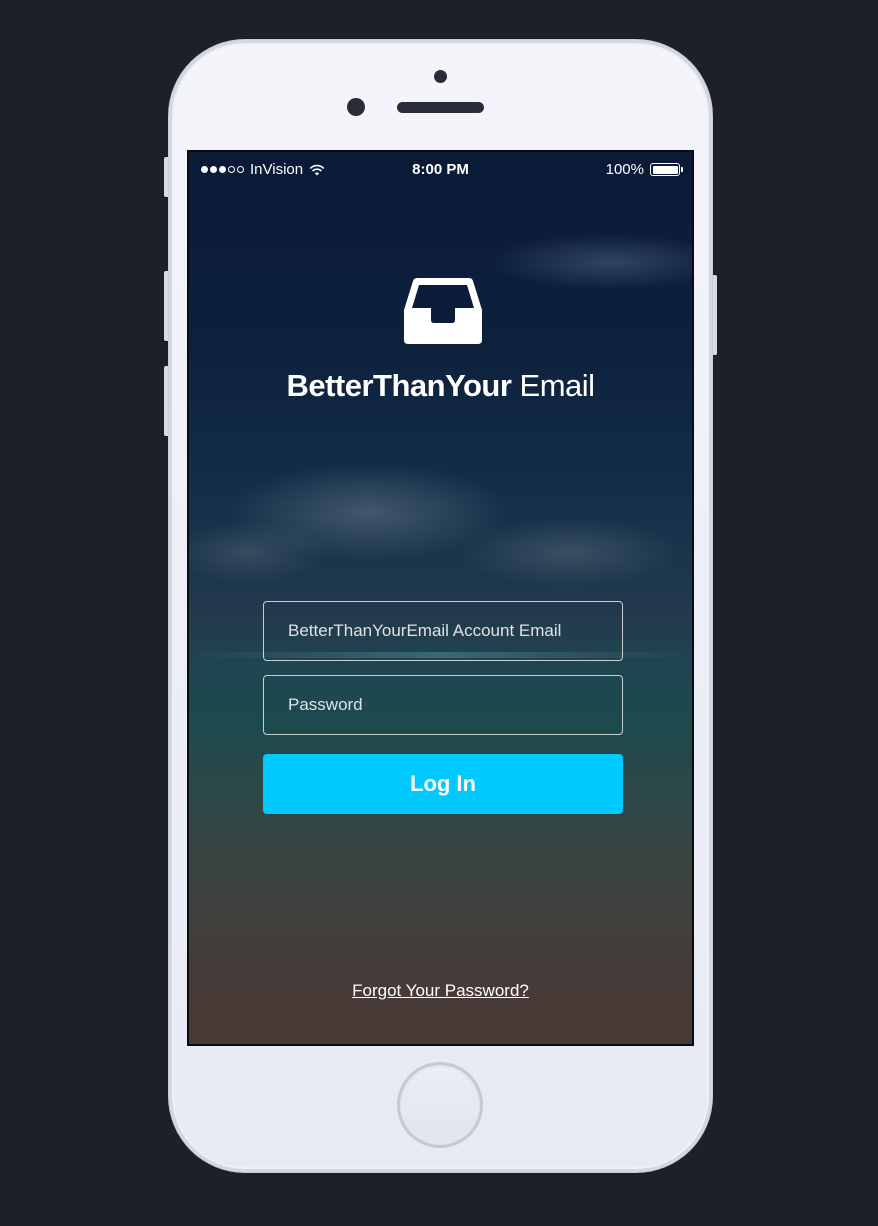  What do you see at coordinates (443, 311) in the screenshot?
I see `inbox-tray-icon` at bounding box center [443, 311].